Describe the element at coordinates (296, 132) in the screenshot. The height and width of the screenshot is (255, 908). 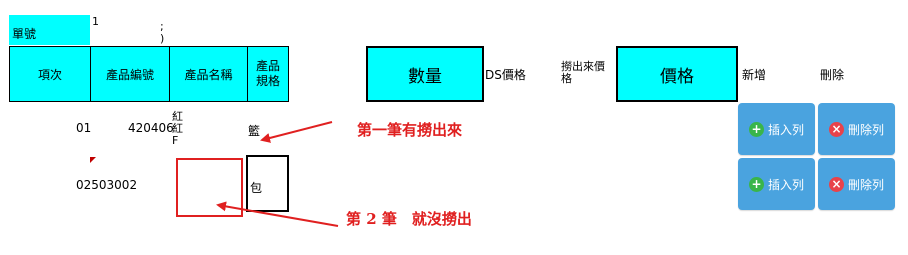
I see `arrow-first` at that location.